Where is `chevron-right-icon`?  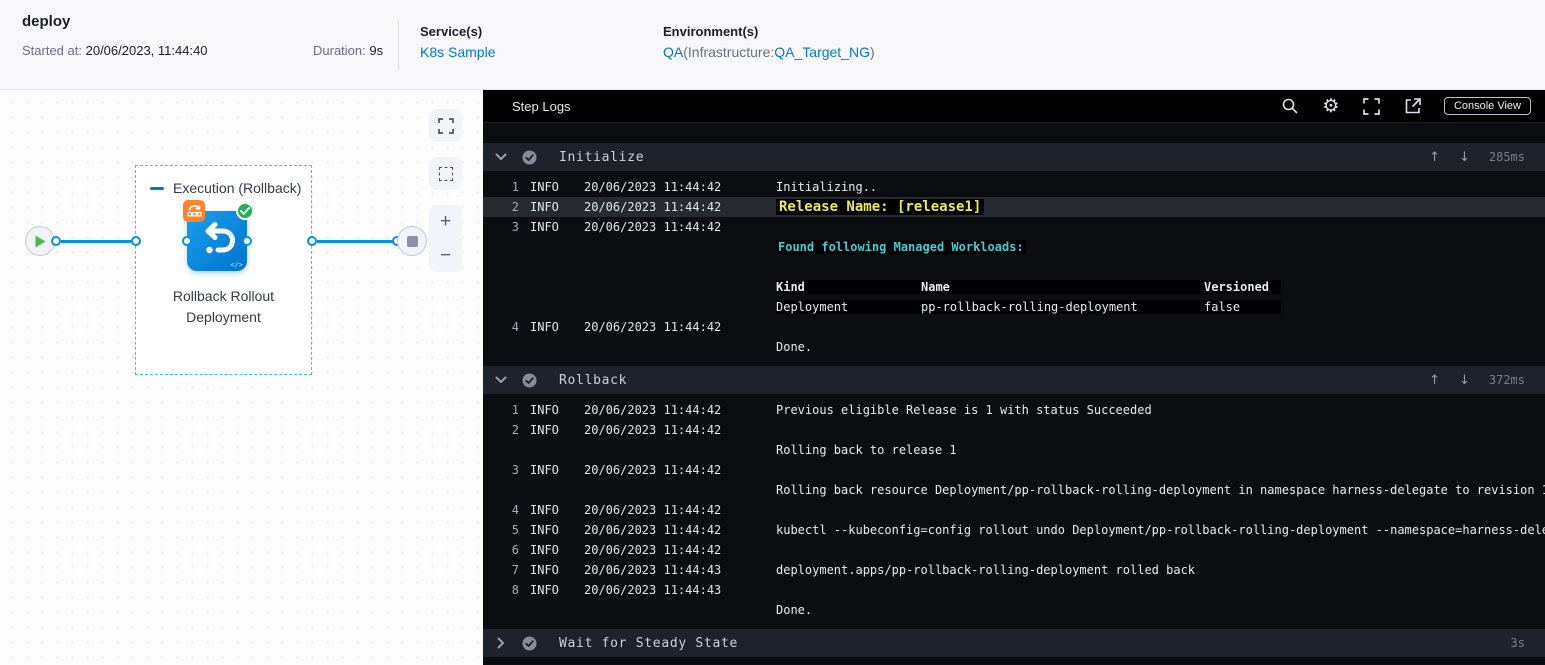
chevron-right-icon is located at coordinates (501, 643).